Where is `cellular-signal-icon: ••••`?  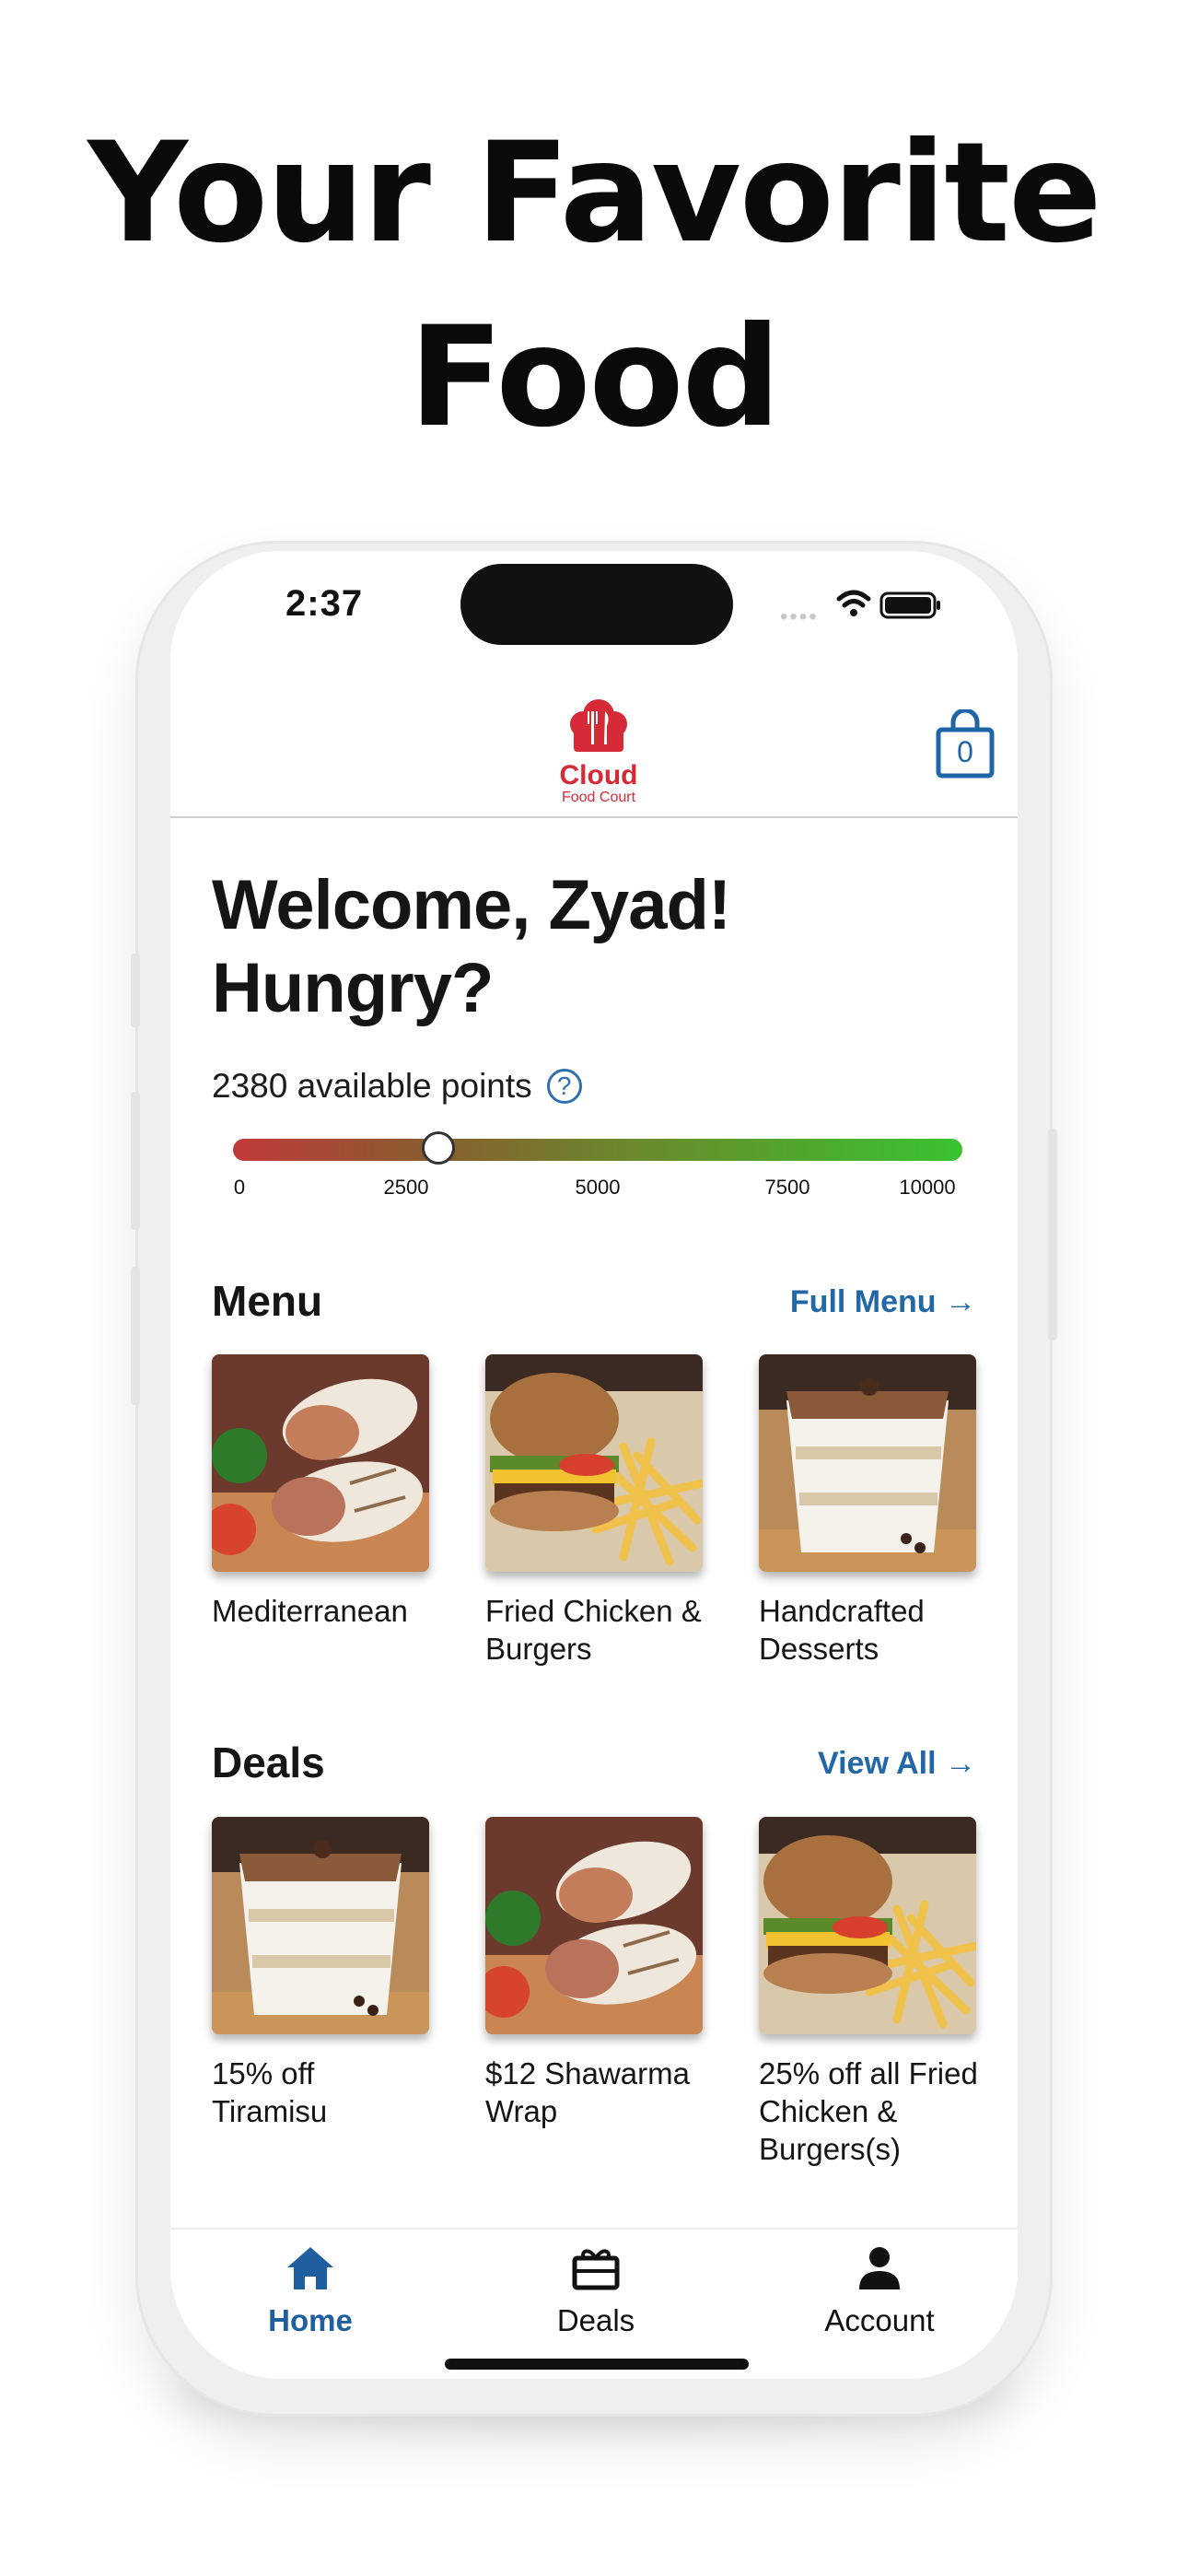 cellular-signal-icon: •••• is located at coordinates (799, 616).